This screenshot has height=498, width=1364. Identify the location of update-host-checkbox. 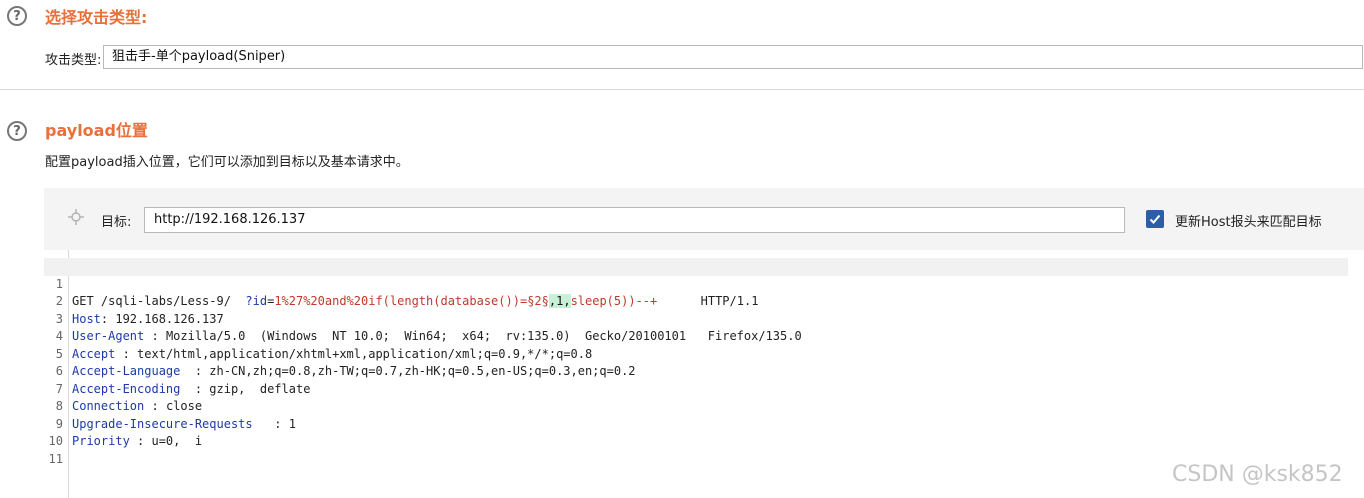
(1155, 219).